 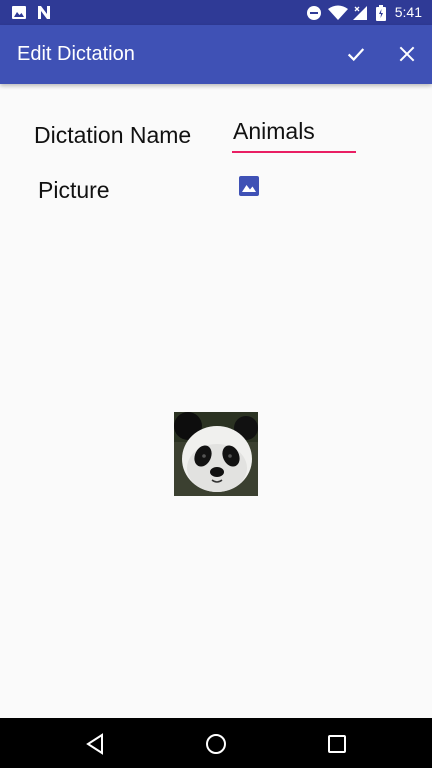 I want to click on choose-picture-button, so click(x=249, y=186).